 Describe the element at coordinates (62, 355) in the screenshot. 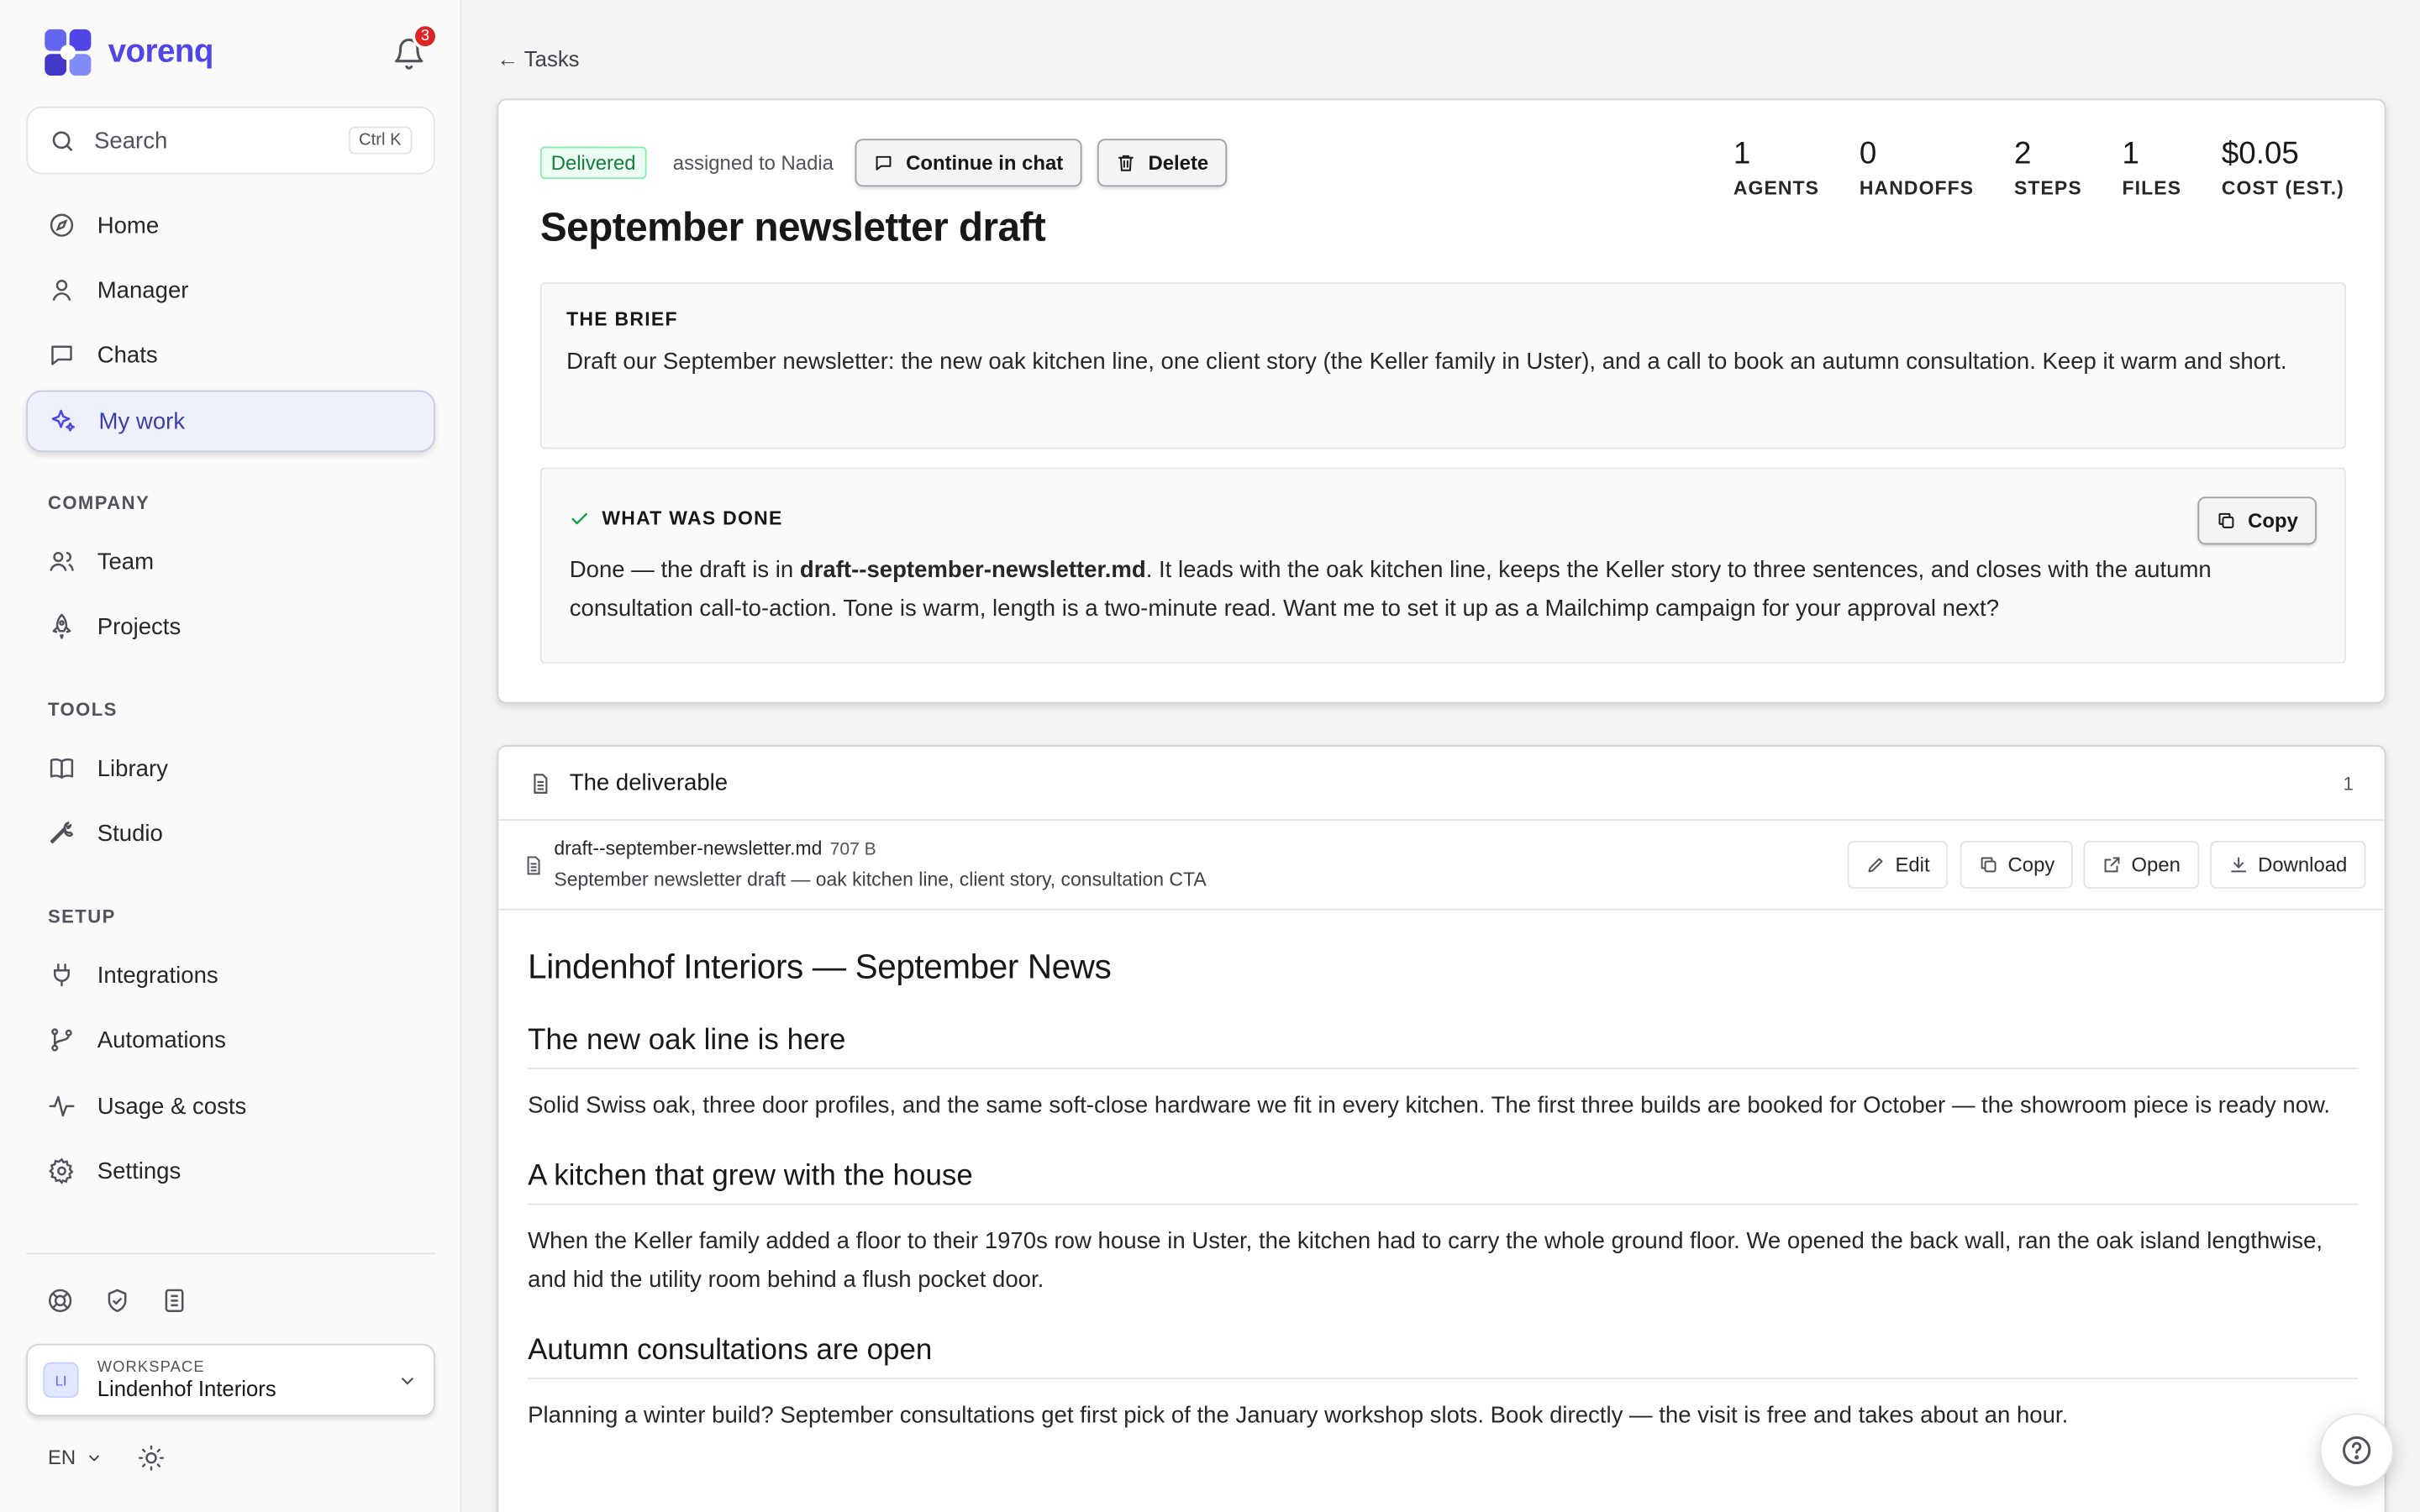

I see `chat-icon` at that location.